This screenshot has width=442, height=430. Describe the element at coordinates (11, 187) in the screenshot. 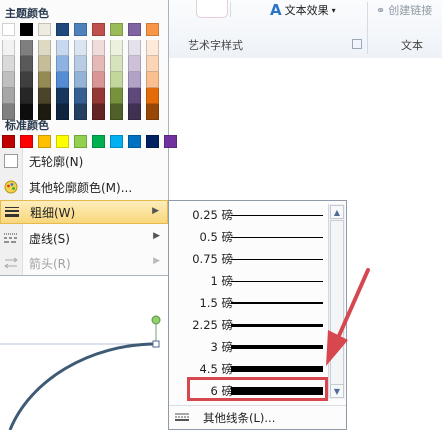

I see `palette-icon` at that location.